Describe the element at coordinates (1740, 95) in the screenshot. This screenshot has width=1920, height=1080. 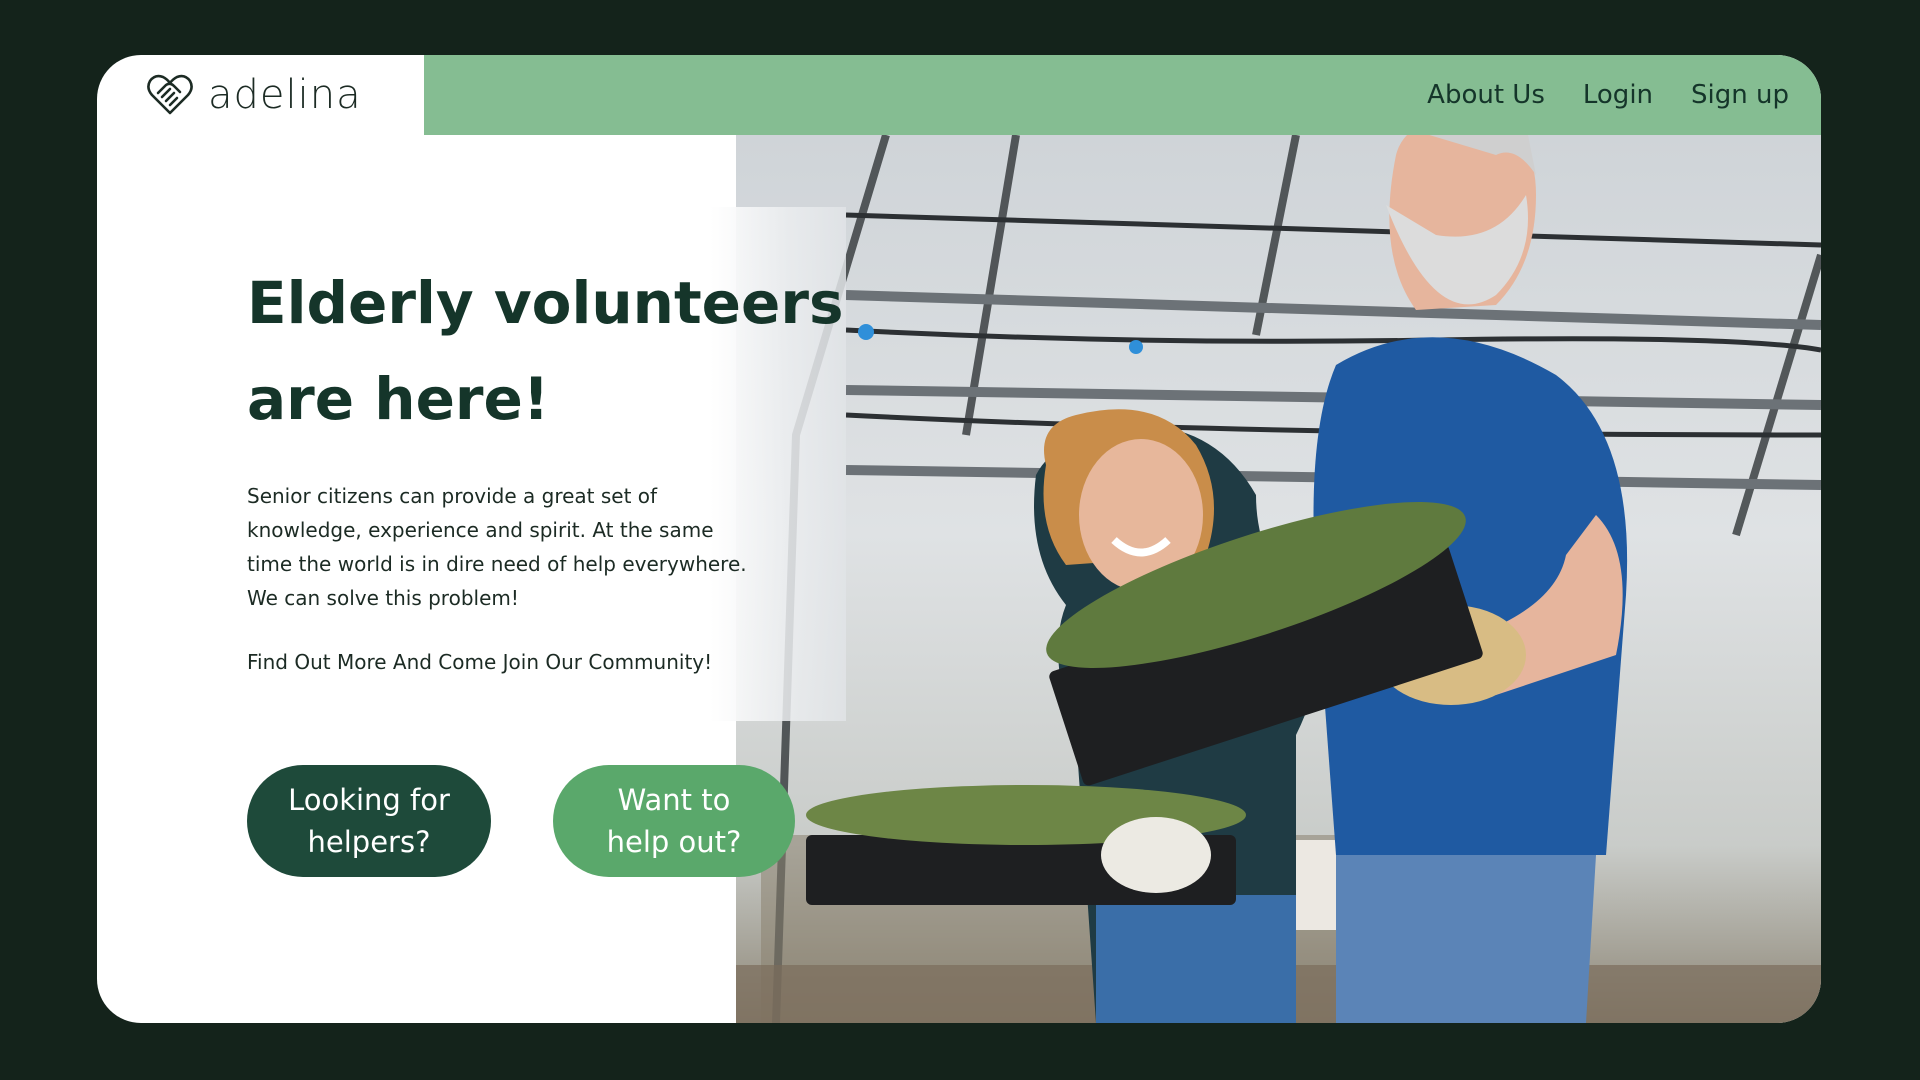
I see `nav-sign-up-link: Sign up` at that location.